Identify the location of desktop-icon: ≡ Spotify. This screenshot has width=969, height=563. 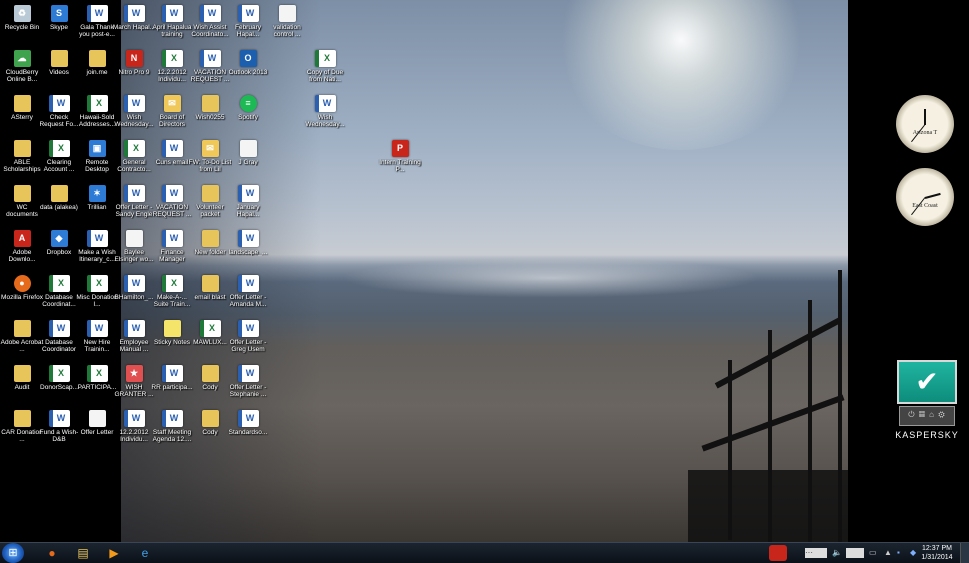
(248, 115).